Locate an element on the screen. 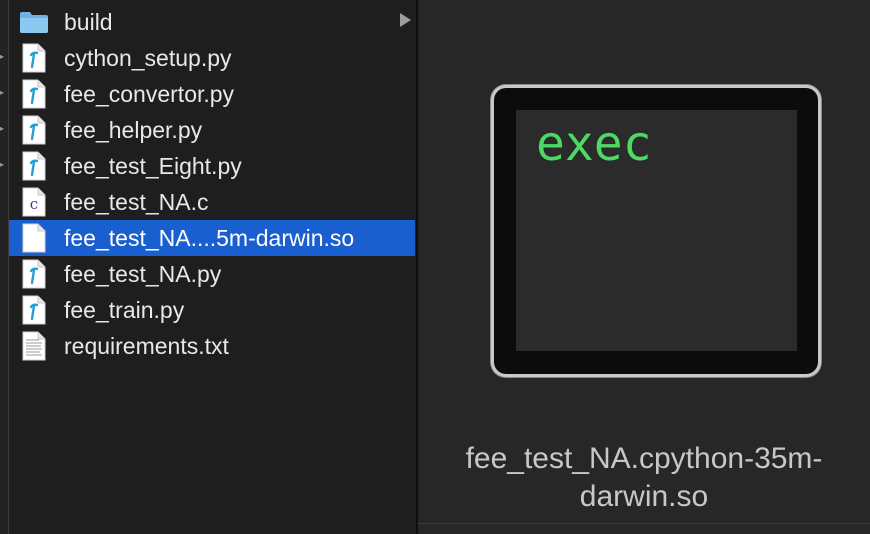 The height and width of the screenshot is (534, 870). exec-icon-label: exec is located at coordinates (594, 144).